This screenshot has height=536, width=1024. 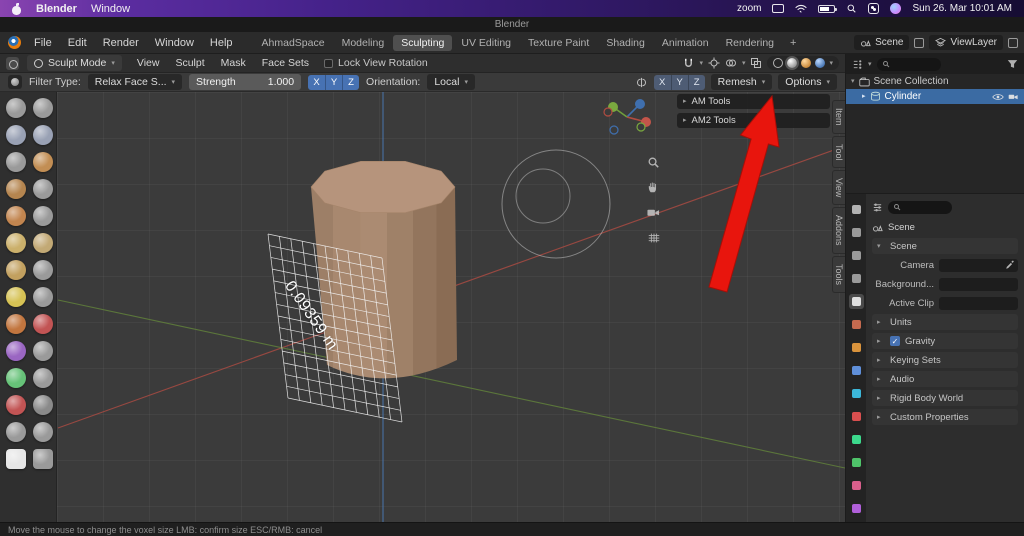 I want to click on active-tool-icon, so click(x=15, y=82).